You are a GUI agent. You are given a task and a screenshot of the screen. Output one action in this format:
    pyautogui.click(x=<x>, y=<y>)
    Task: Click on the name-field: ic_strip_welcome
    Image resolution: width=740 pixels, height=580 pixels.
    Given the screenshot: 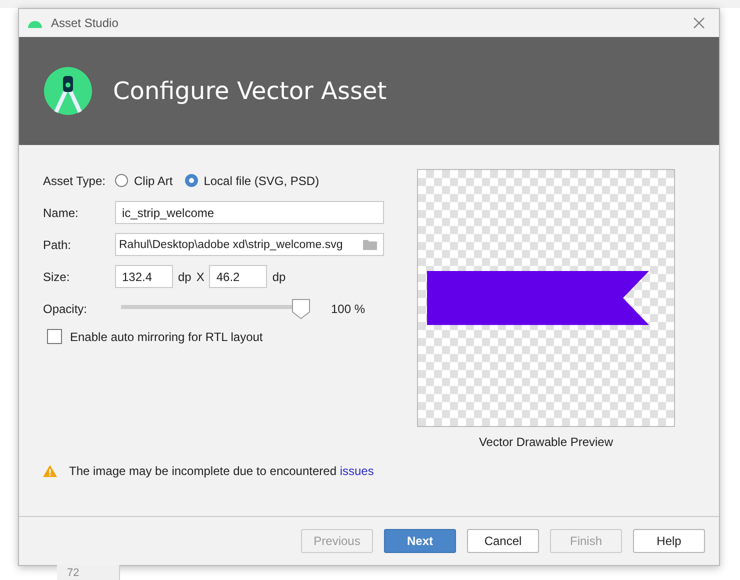 What is the action you would take?
    pyautogui.click(x=249, y=212)
    